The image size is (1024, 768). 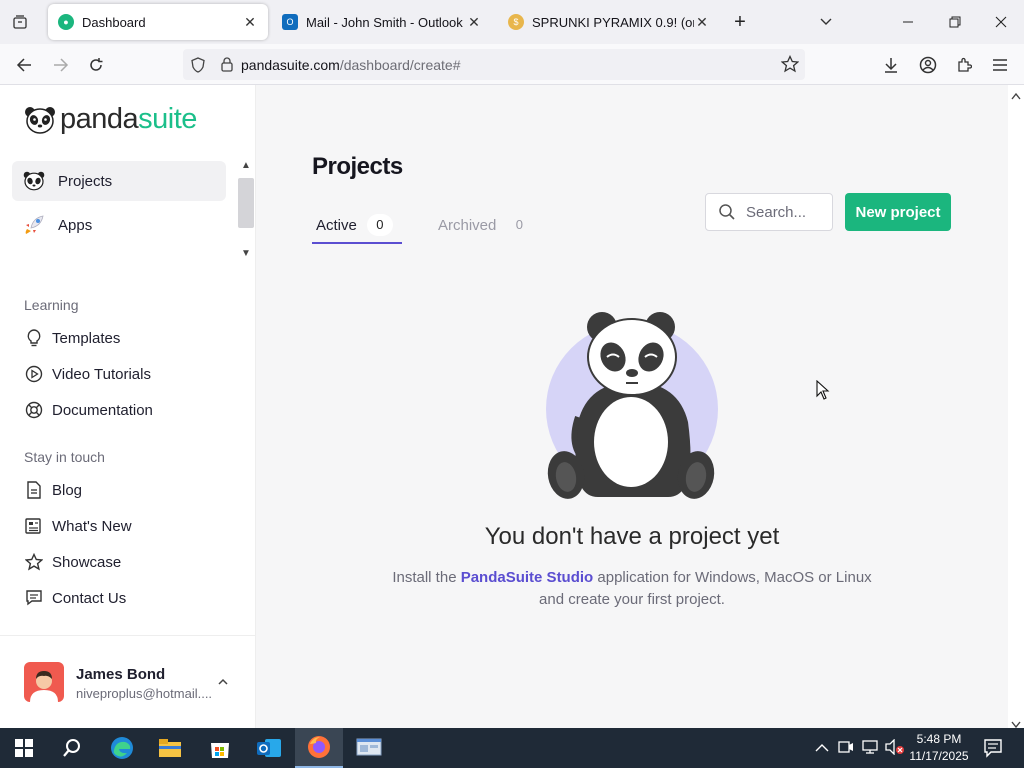 I want to click on downloads-icon, so click(x=891, y=65).